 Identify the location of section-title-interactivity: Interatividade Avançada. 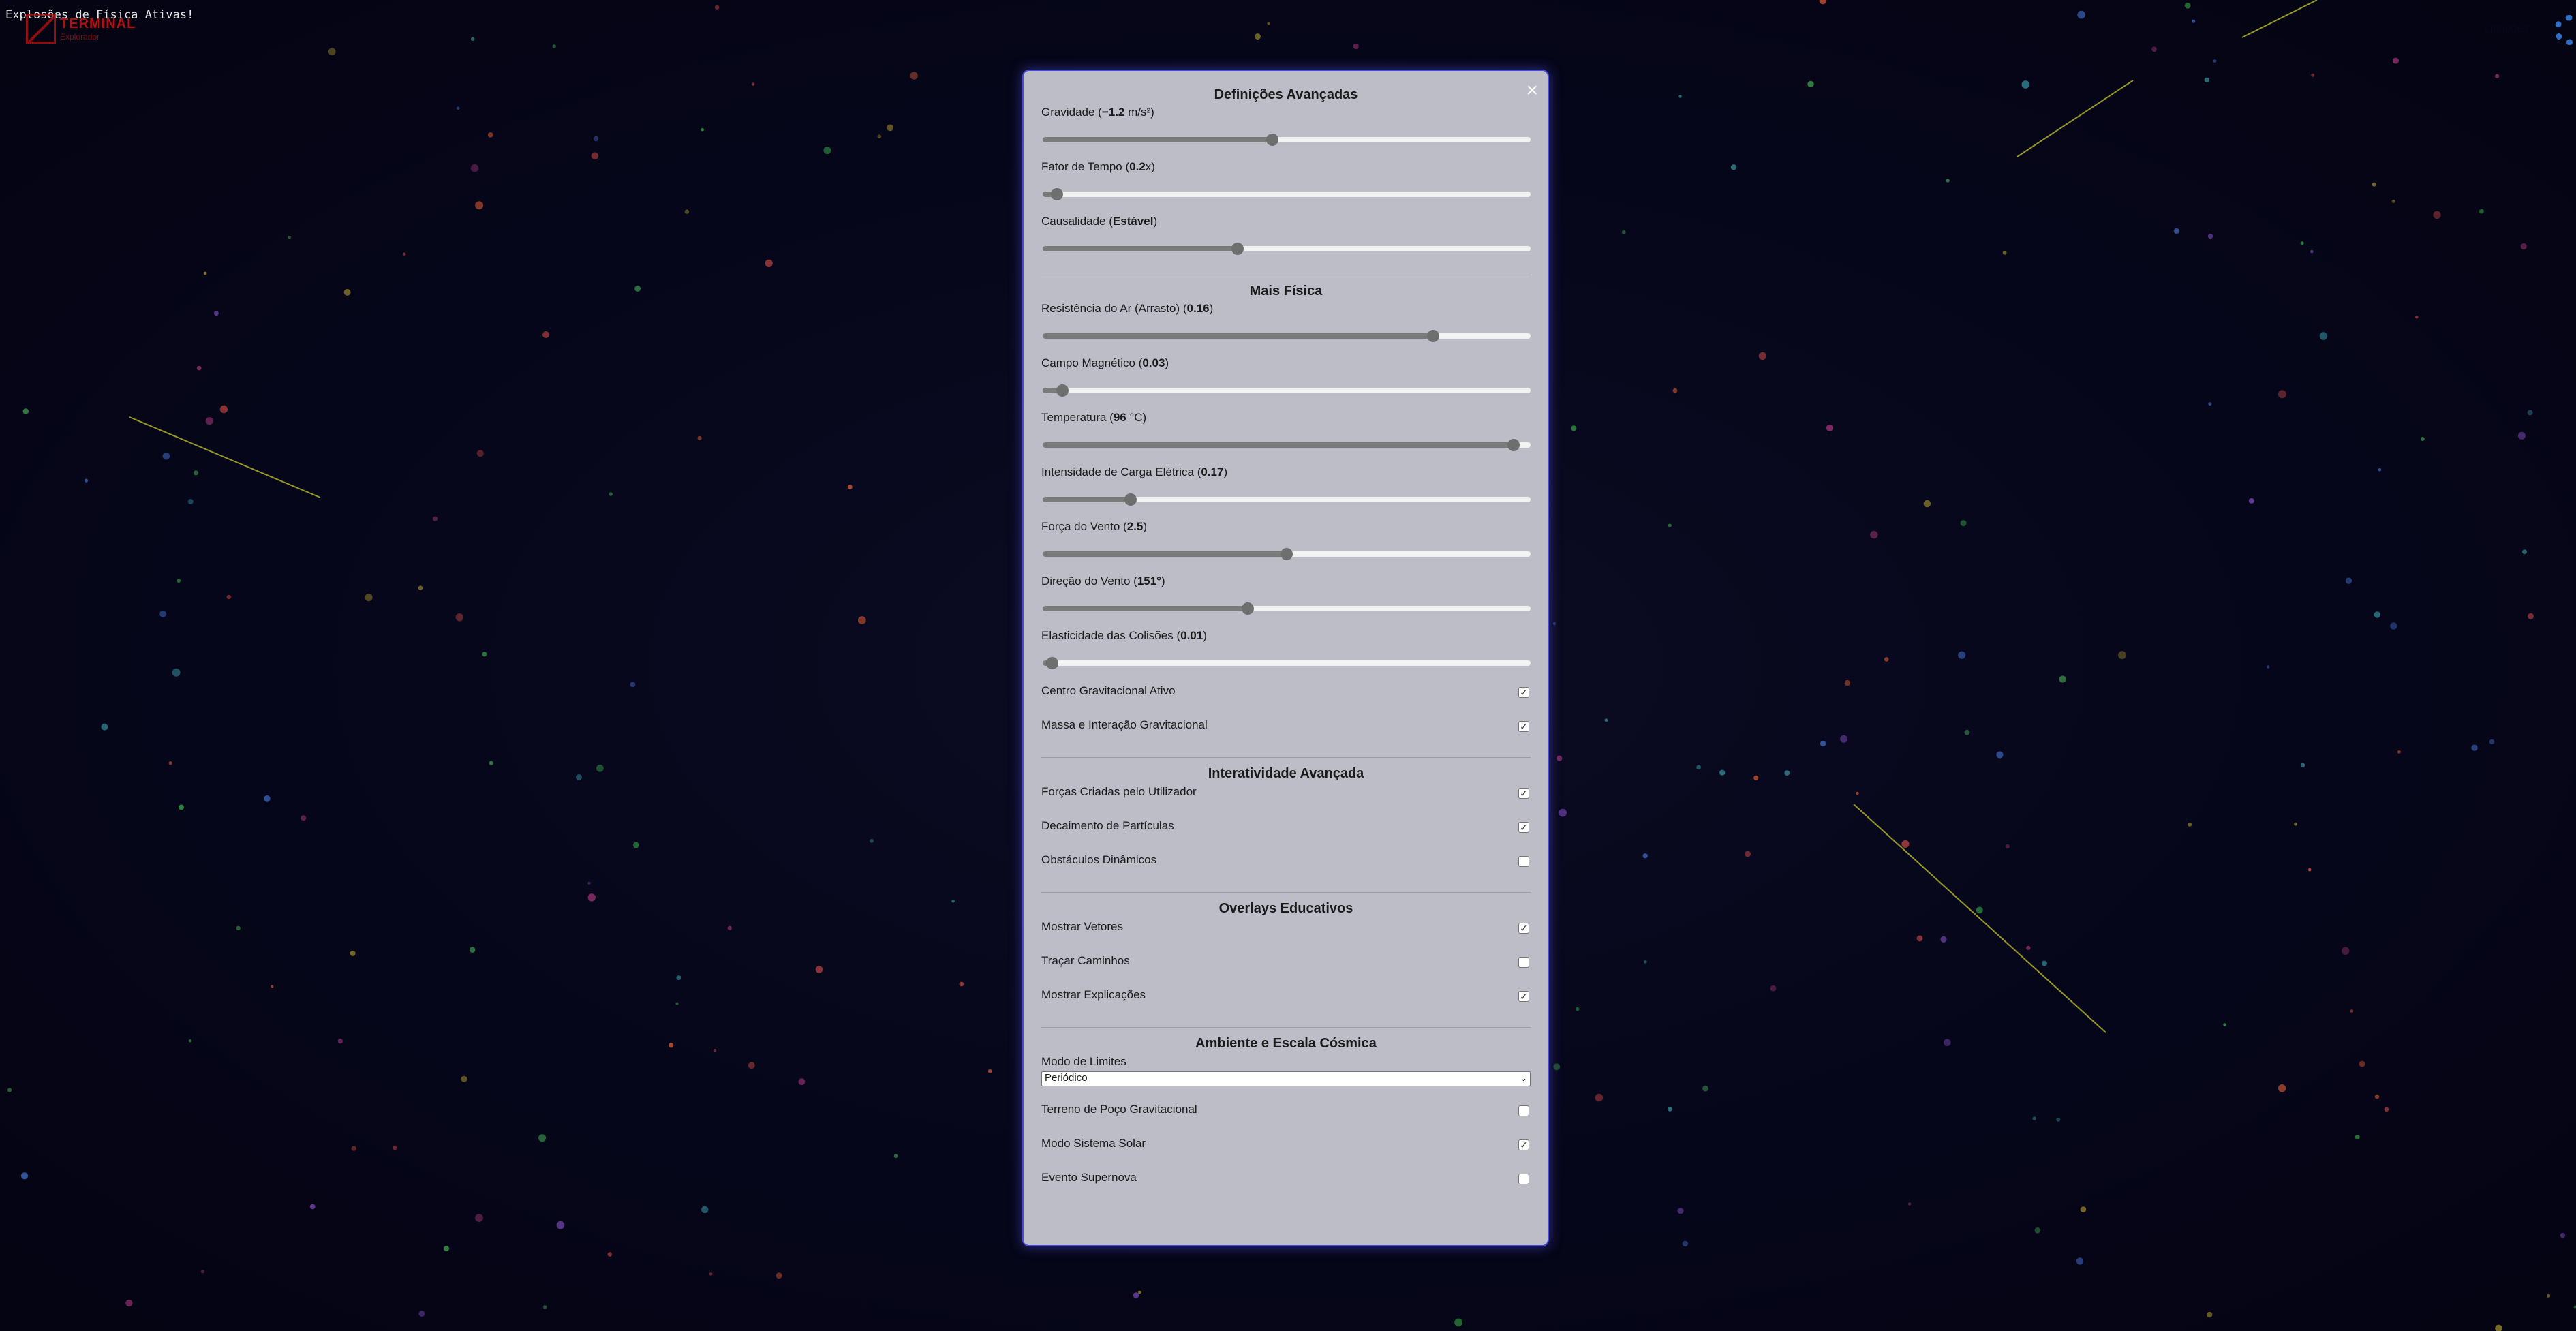
(1286, 773).